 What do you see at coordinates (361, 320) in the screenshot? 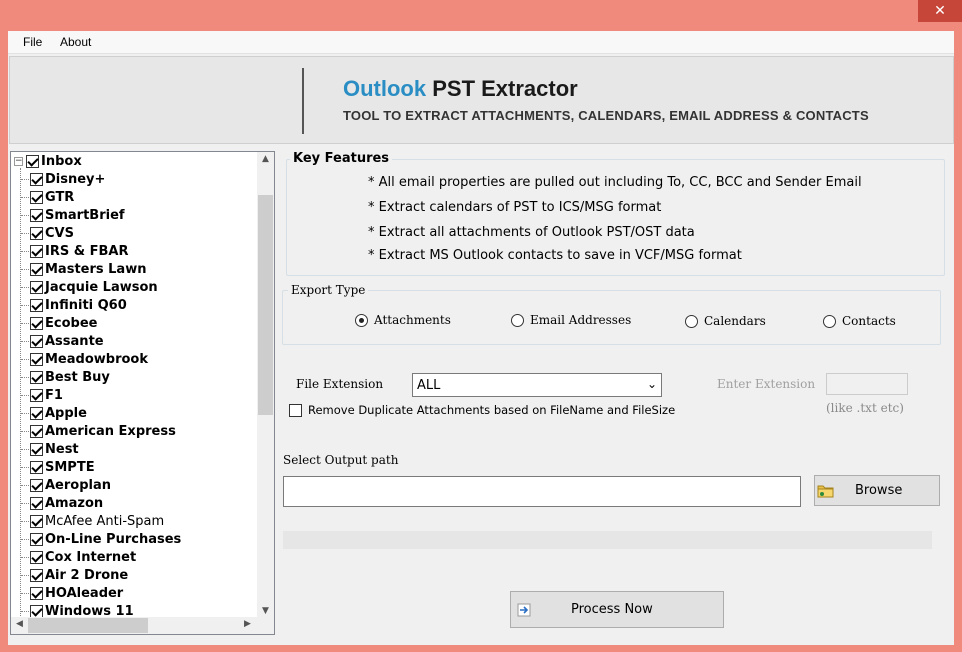
I see `radio-attachments-circle` at bounding box center [361, 320].